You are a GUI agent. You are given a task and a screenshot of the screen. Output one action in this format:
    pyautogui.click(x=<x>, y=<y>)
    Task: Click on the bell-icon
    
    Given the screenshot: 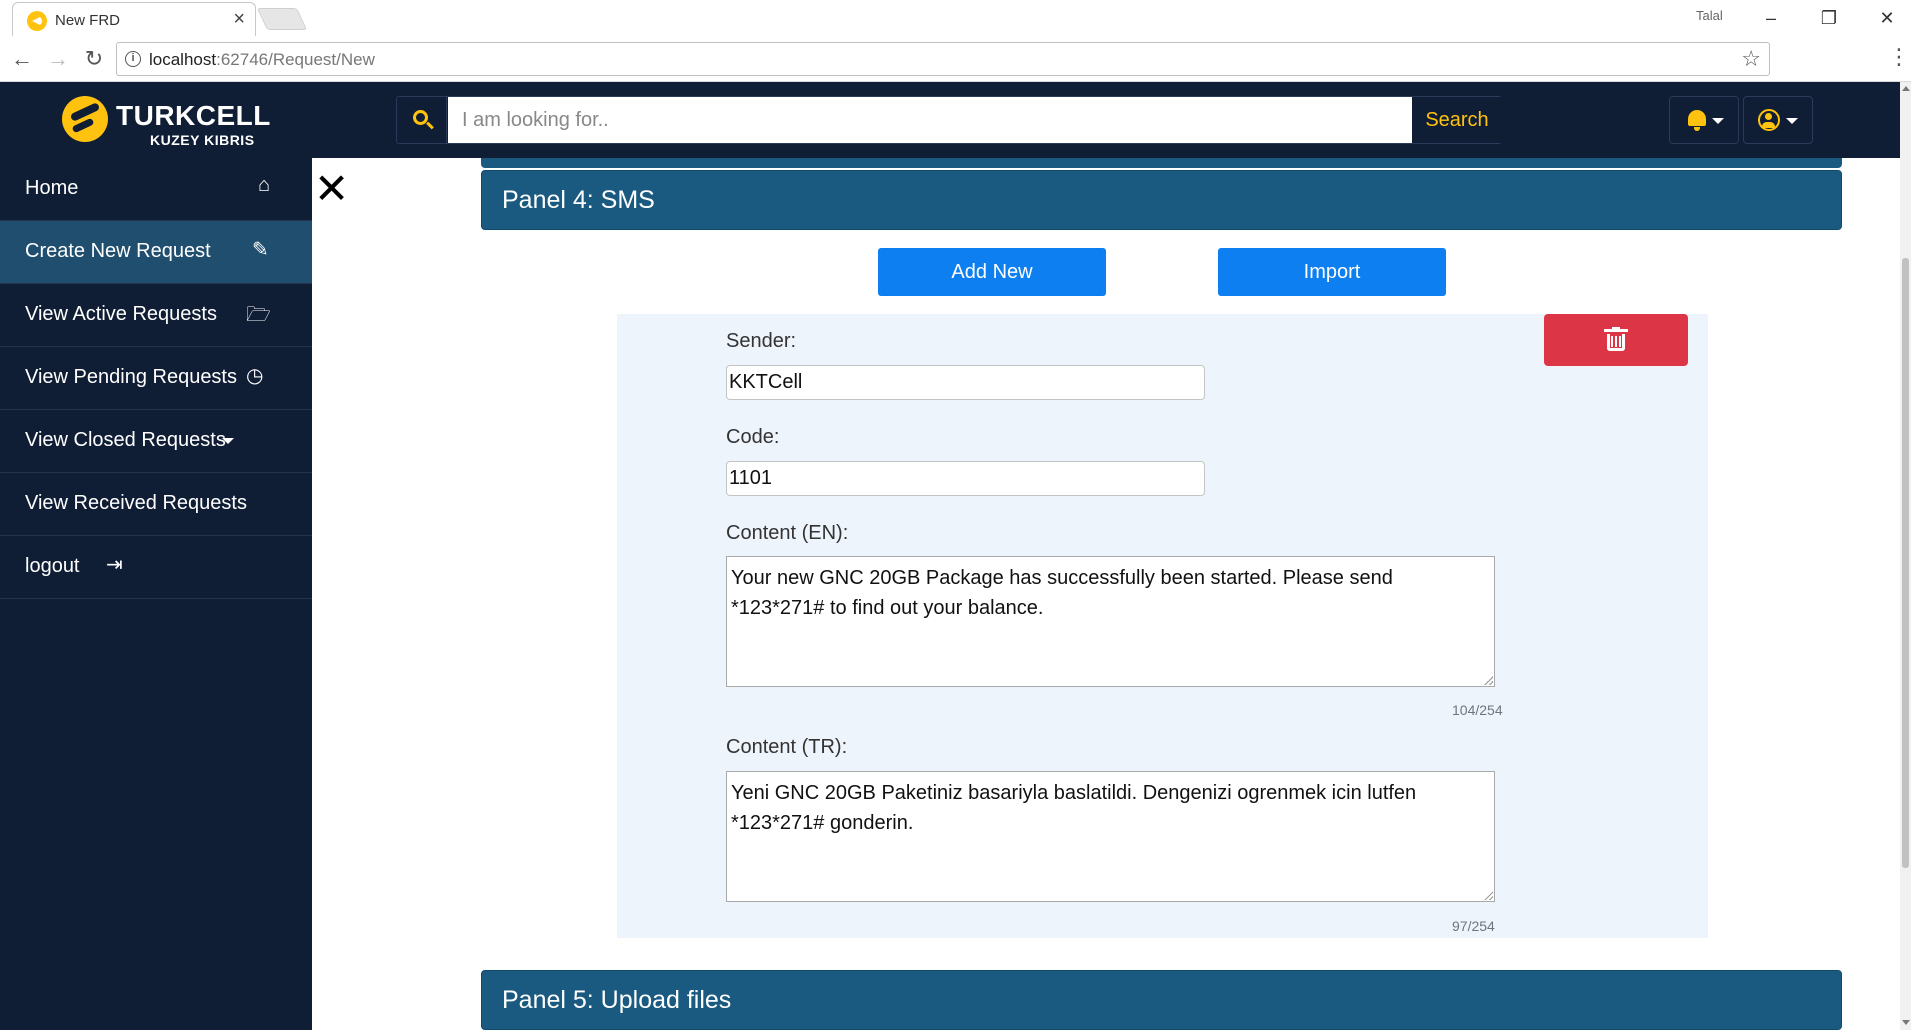 What is the action you would take?
    pyautogui.click(x=1697, y=120)
    